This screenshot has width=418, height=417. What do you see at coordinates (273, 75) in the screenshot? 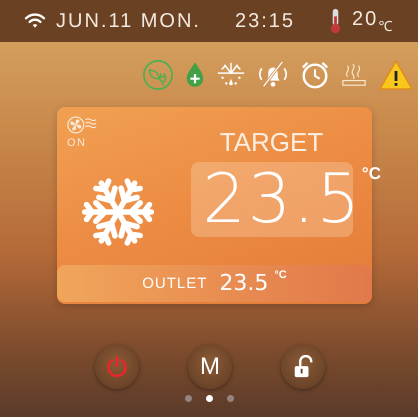
I see `muted-bell-icon` at bounding box center [273, 75].